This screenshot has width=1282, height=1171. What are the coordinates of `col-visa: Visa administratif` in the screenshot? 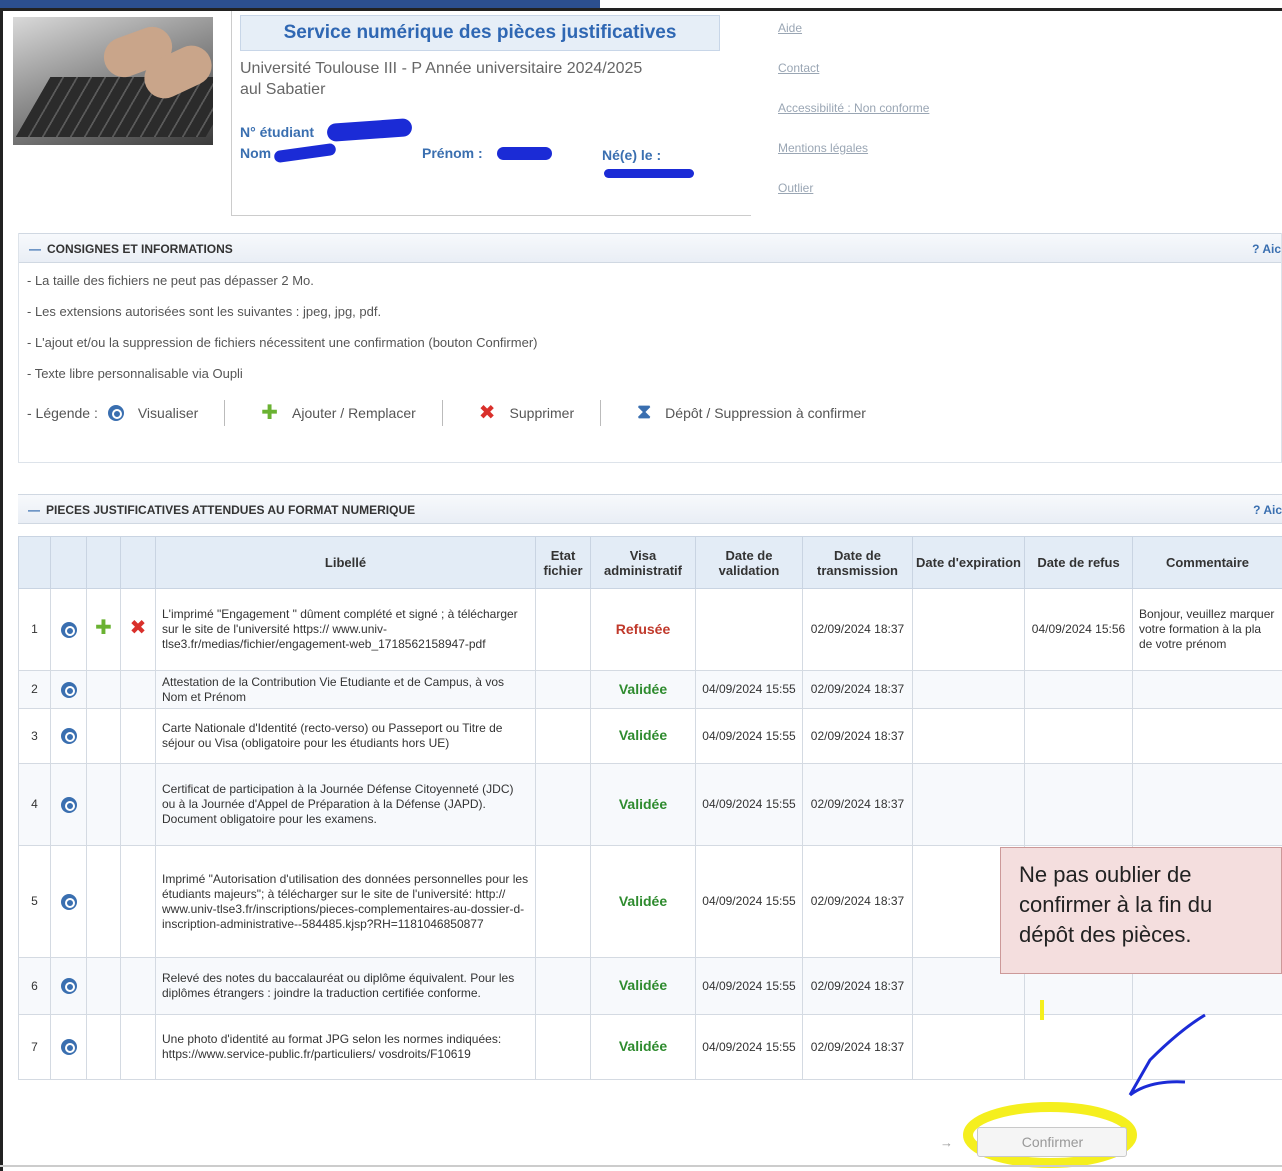 It's located at (643, 562).